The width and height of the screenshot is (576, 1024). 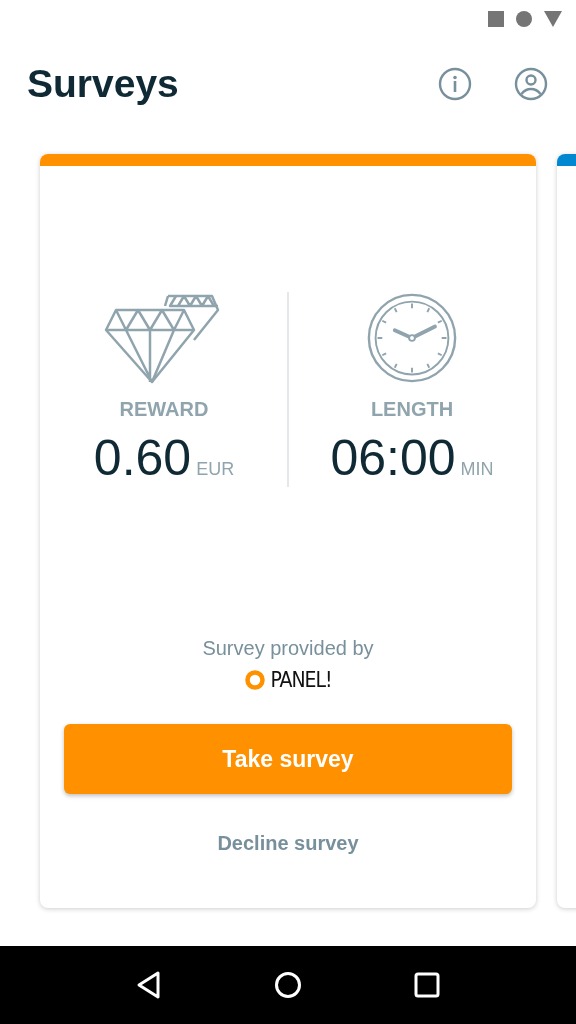 What do you see at coordinates (215, 469) in the screenshot?
I see `stat-unit: EUR` at bounding box center [215, 469].